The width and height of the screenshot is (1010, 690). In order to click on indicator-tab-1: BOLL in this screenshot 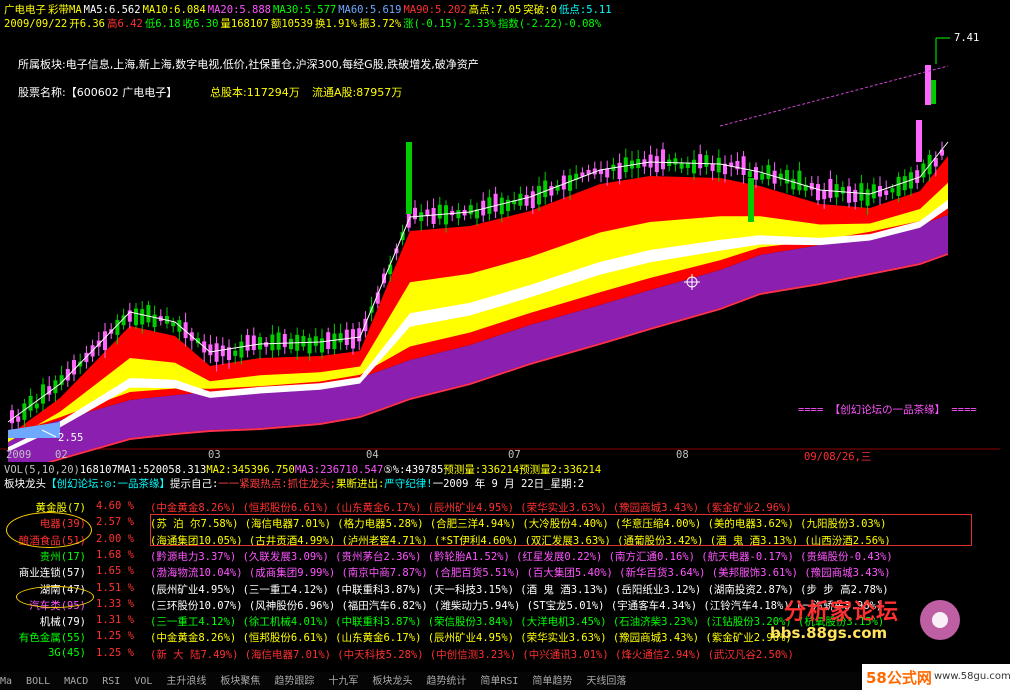, I will do `click(38, 681)`.